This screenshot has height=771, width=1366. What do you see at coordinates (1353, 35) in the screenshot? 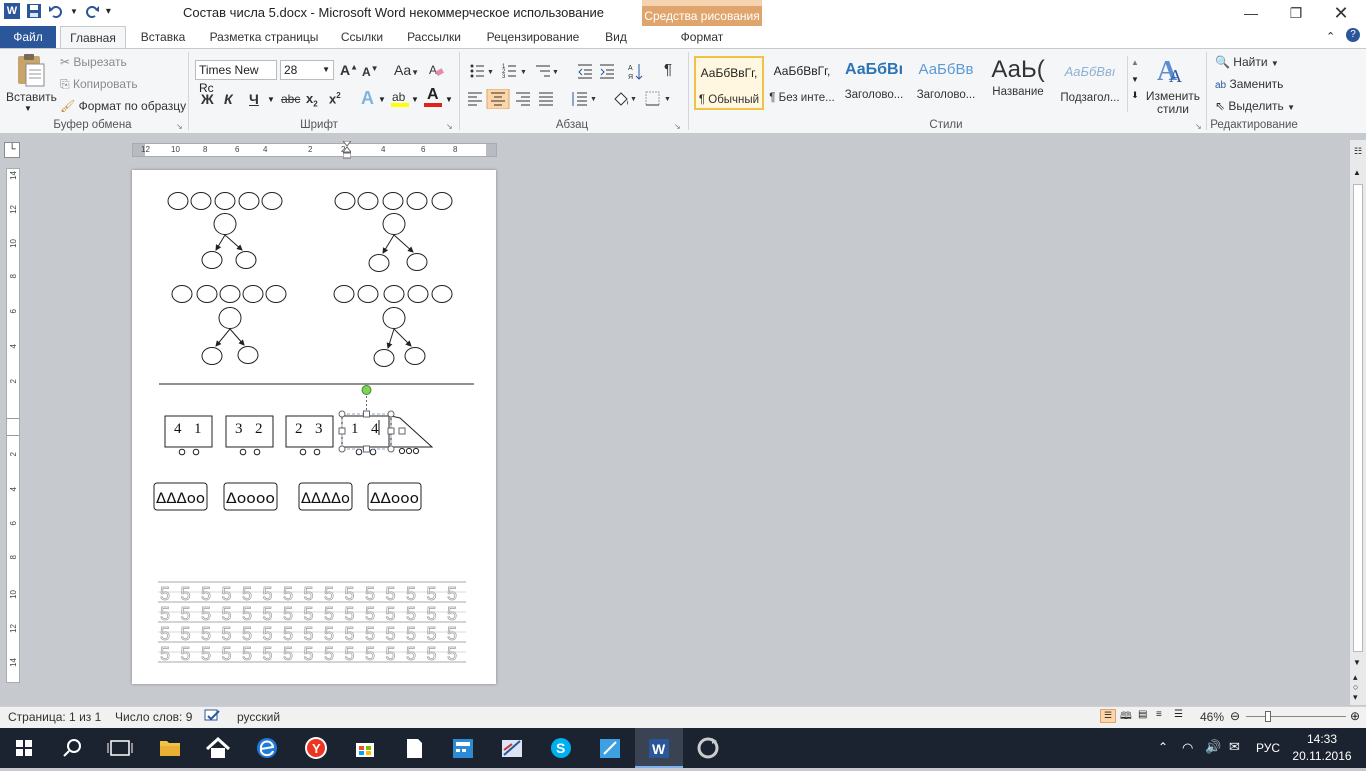
I see `help-icon: ?` at bounding box center [1353, 35].